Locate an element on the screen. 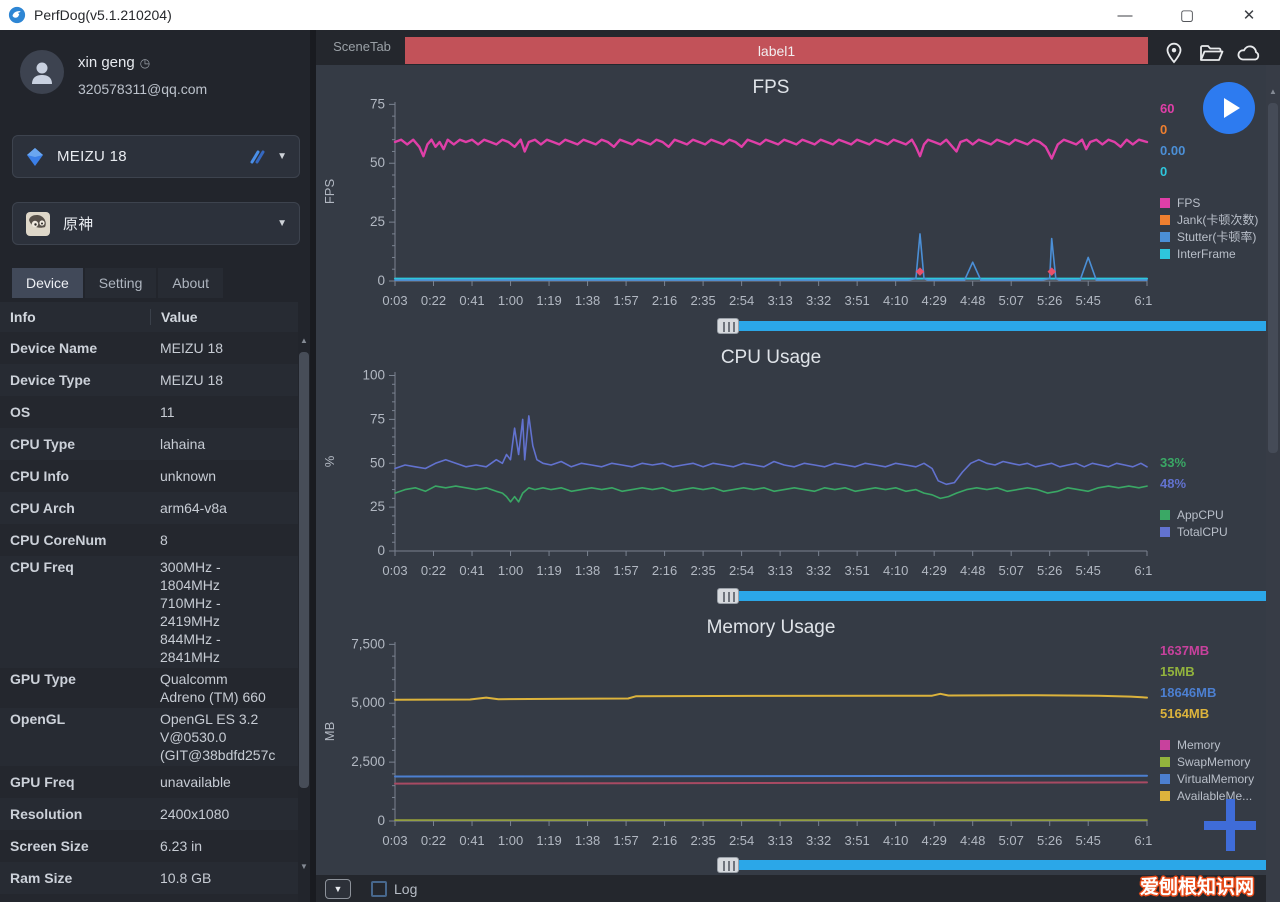  legend-label: Jank(卡顿次数) is located at coordinates (1218, 220).